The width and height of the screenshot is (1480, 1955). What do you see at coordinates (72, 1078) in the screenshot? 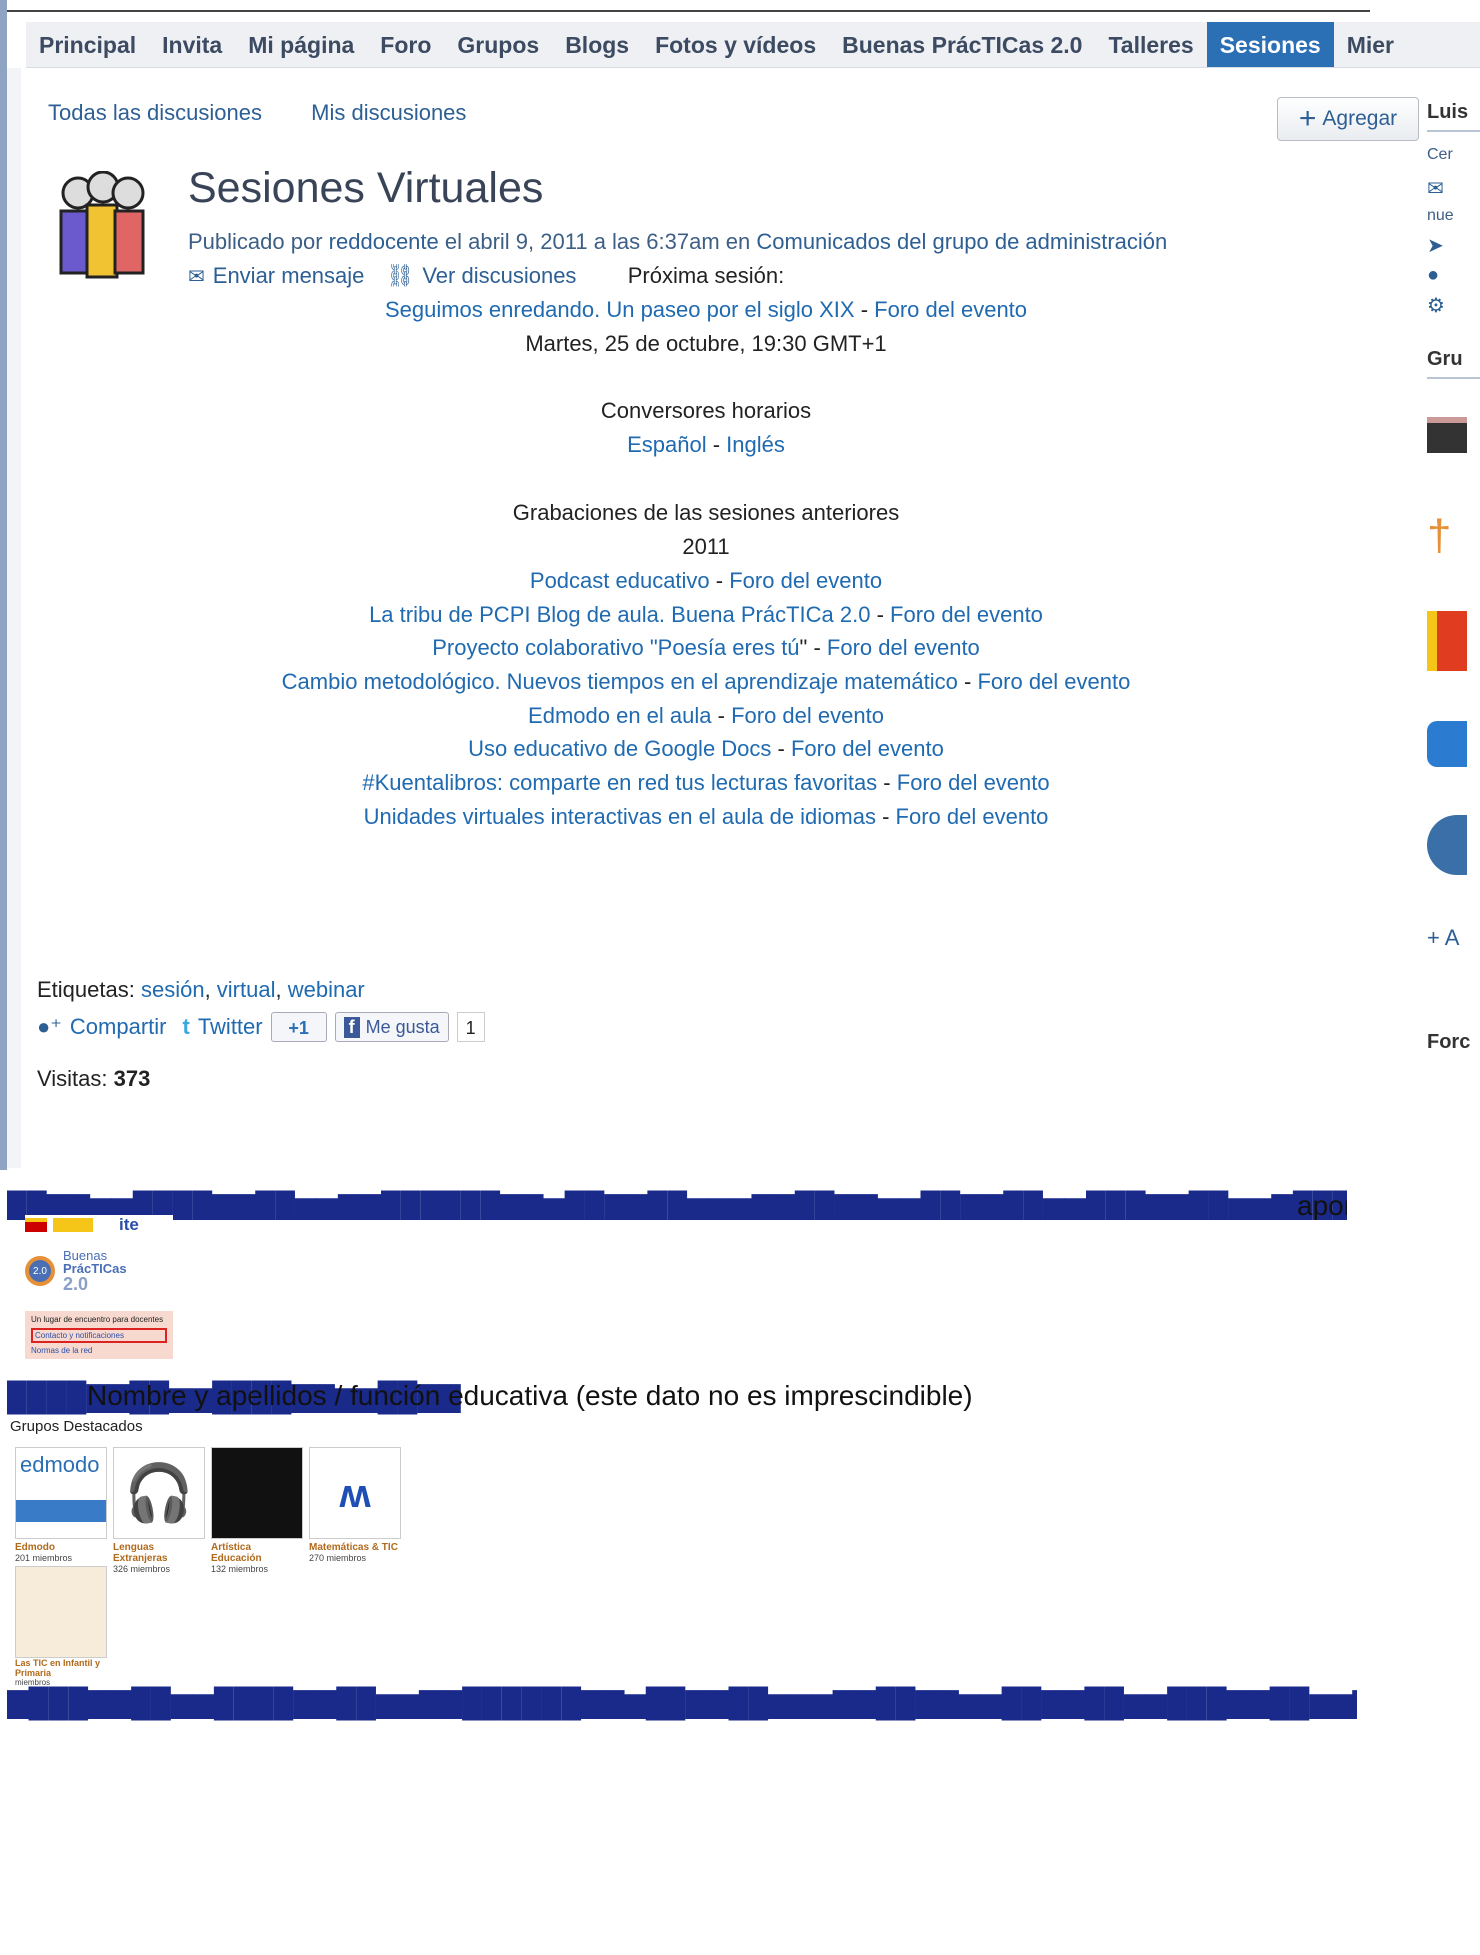
I see `visits-label: Visitas:` at bounding box center [72, 1078].